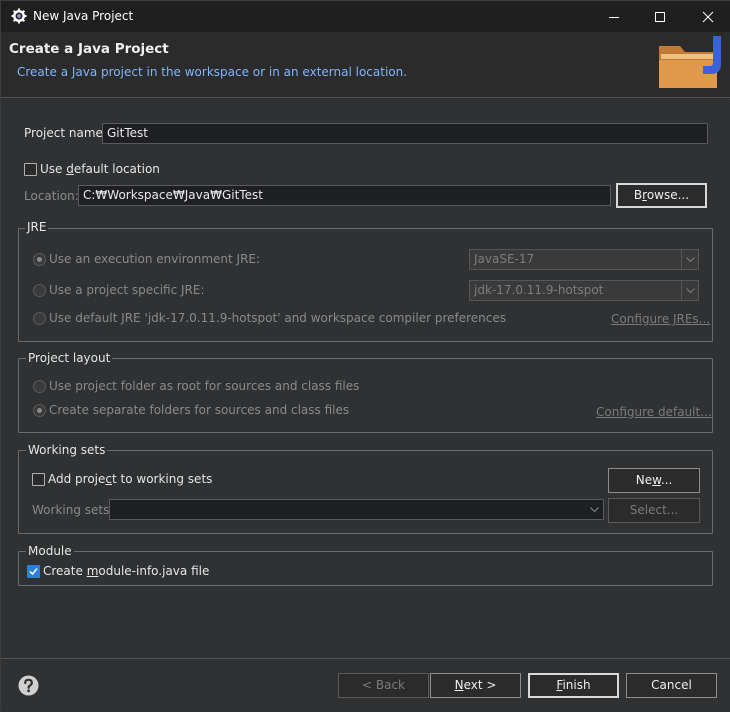 The width and height of the screenshot is (730, 712). I want to click on finish-button: Finish, so click(573, 685).